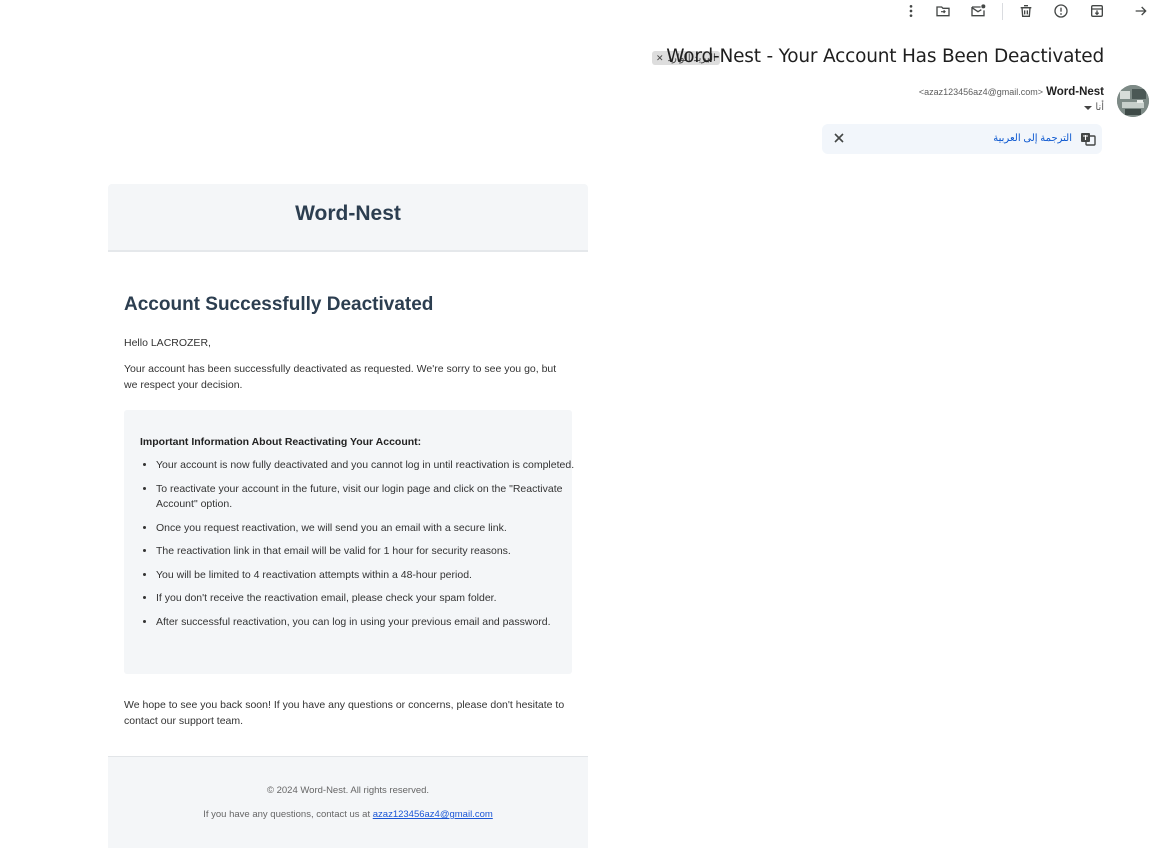  What do you see at coordinates (167, 343) in the screenshot?
I see `greeting: Hello LACROZER,` at bounding box center [167, 343].